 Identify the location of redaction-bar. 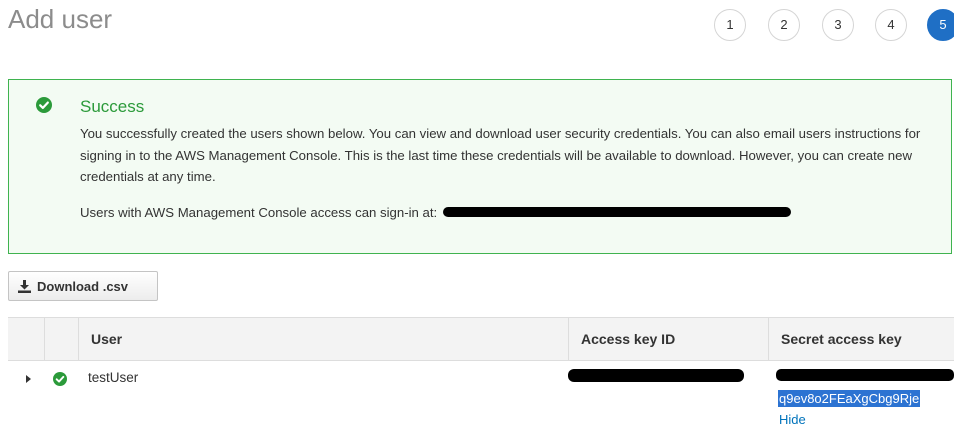
(616, 212).